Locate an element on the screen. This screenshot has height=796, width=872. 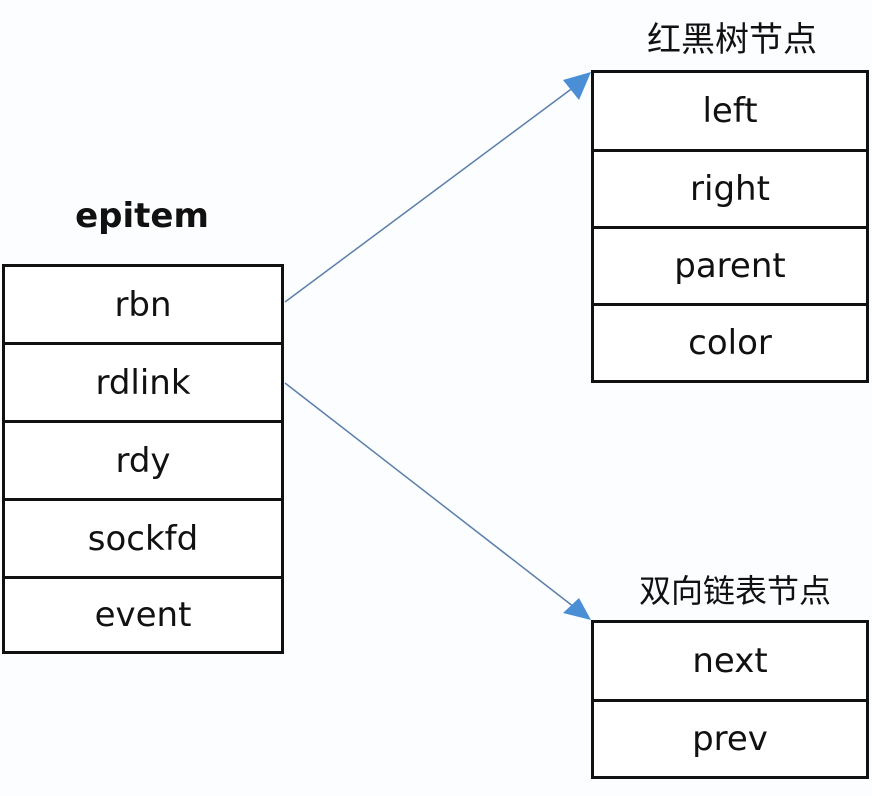
list-node-title: 双向链表节点 is located at coordinates (734, 591).